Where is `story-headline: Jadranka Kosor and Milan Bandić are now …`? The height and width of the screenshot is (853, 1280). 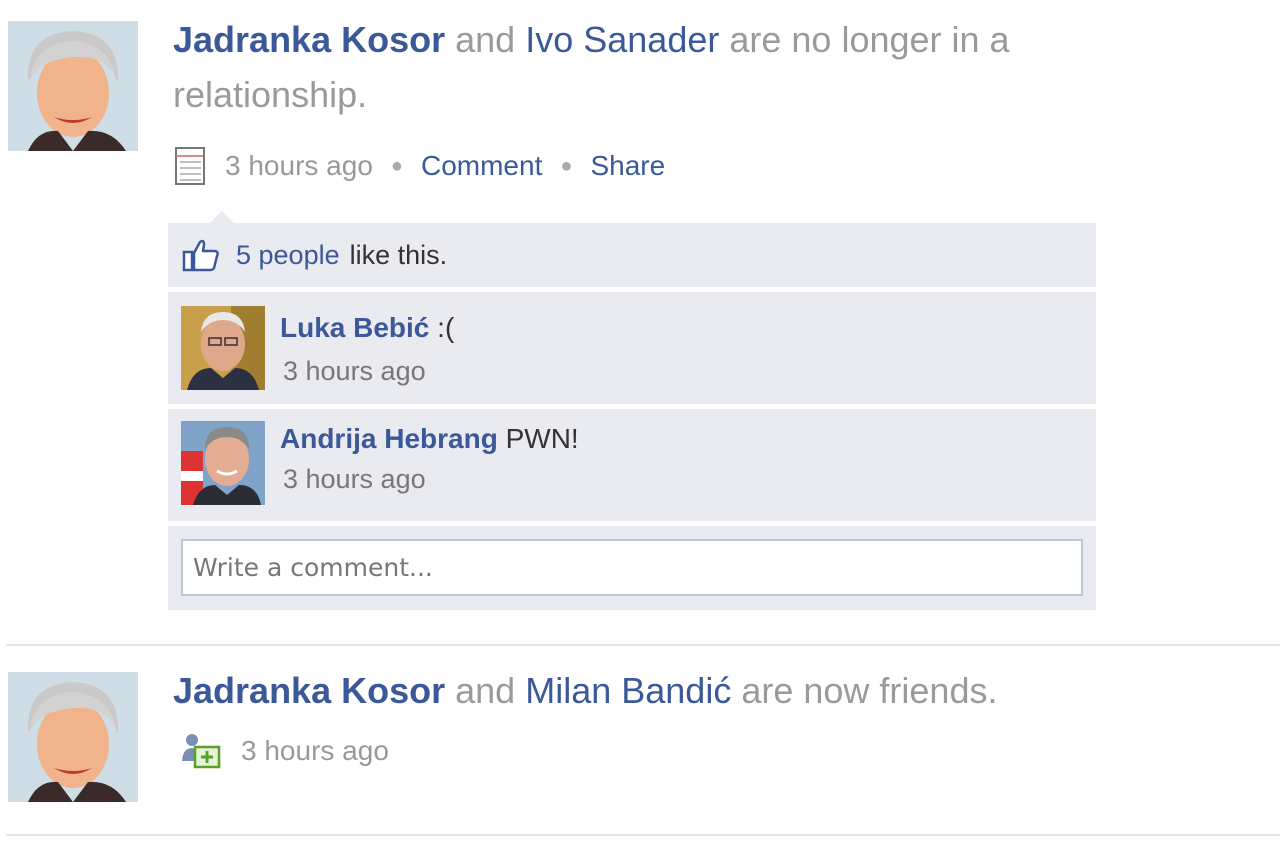
story-headline: Jadranka Kosor and Milan Bandić are now … is located at coordinates (623, 690).